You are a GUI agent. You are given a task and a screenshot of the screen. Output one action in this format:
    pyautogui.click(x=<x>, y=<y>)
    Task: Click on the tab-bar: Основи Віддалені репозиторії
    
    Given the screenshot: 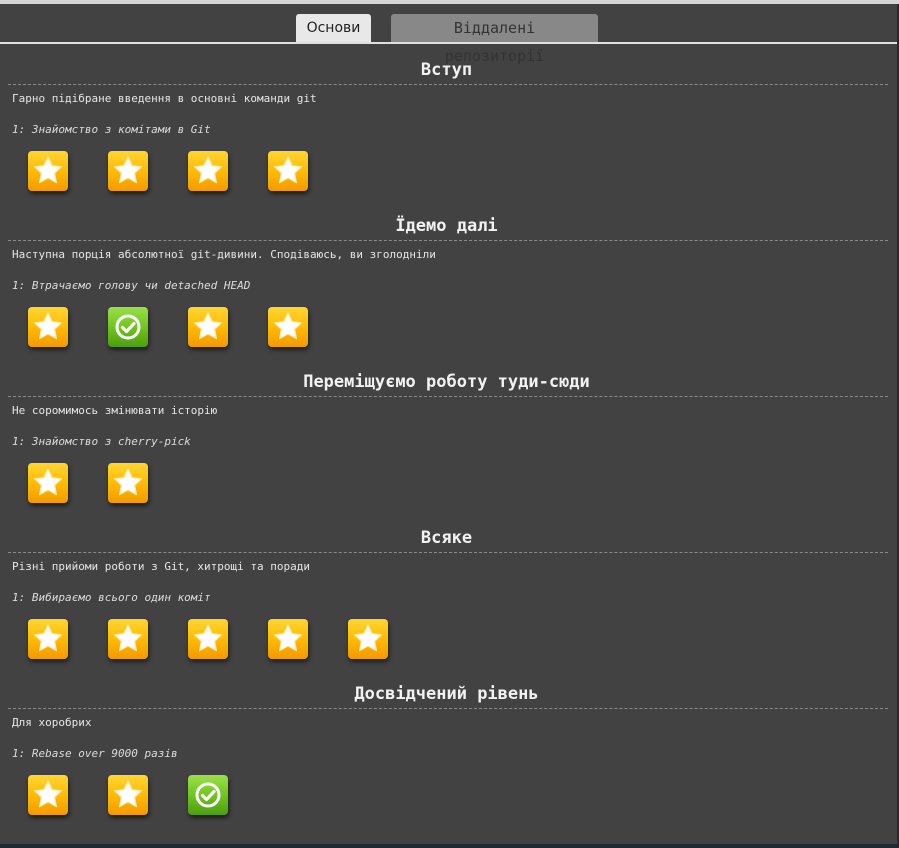 What is the action you would take?
    pyautogui.click(x=448, y=39)
    